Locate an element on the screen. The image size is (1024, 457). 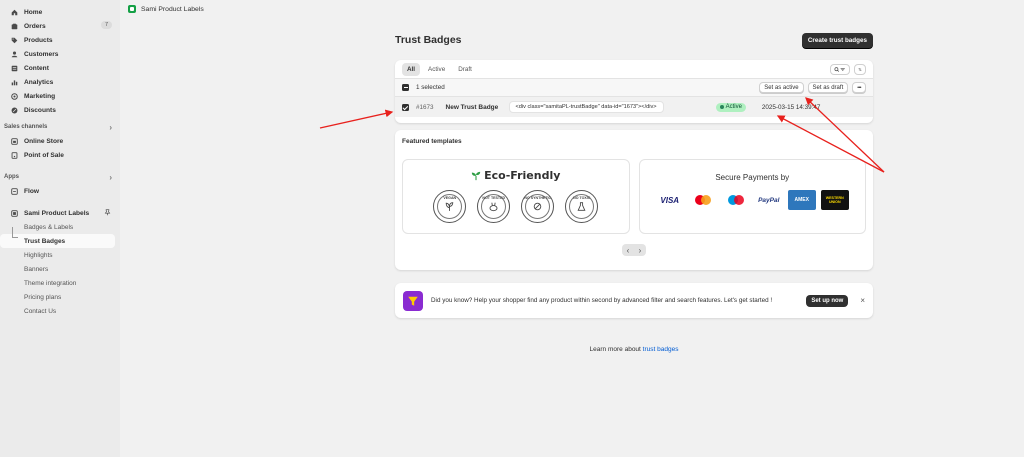
vegan-badge-label: VEGAN is located at coordinates (450, 198).